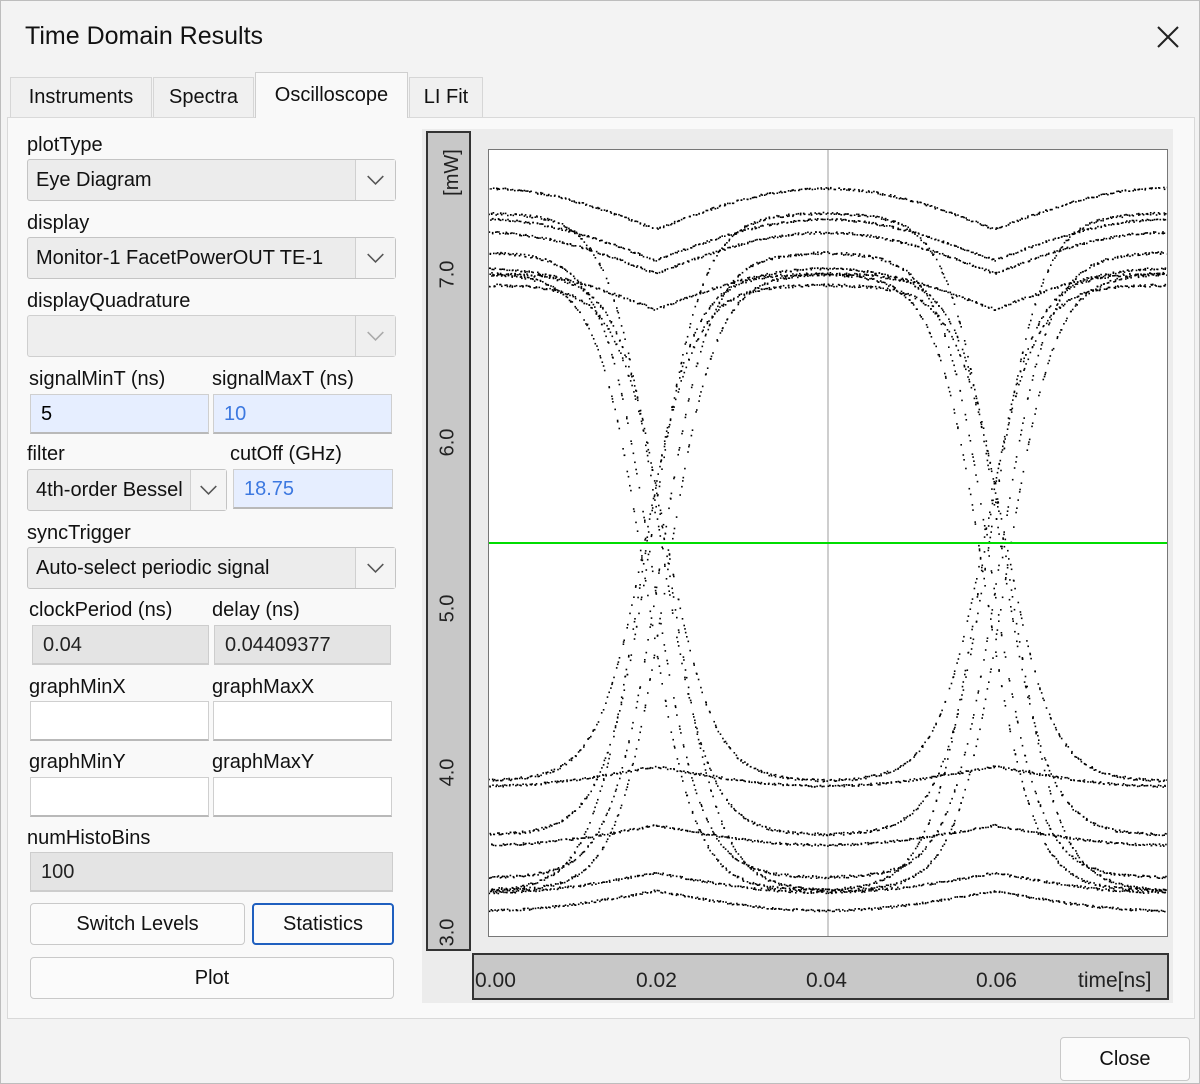 This screenshot has height=1084, width=1200. What do you see at coordinates (331, 95) in the screenshot?
I see `tab-oscilloscope: Oscilloscope` at bounding box center [331, 95].